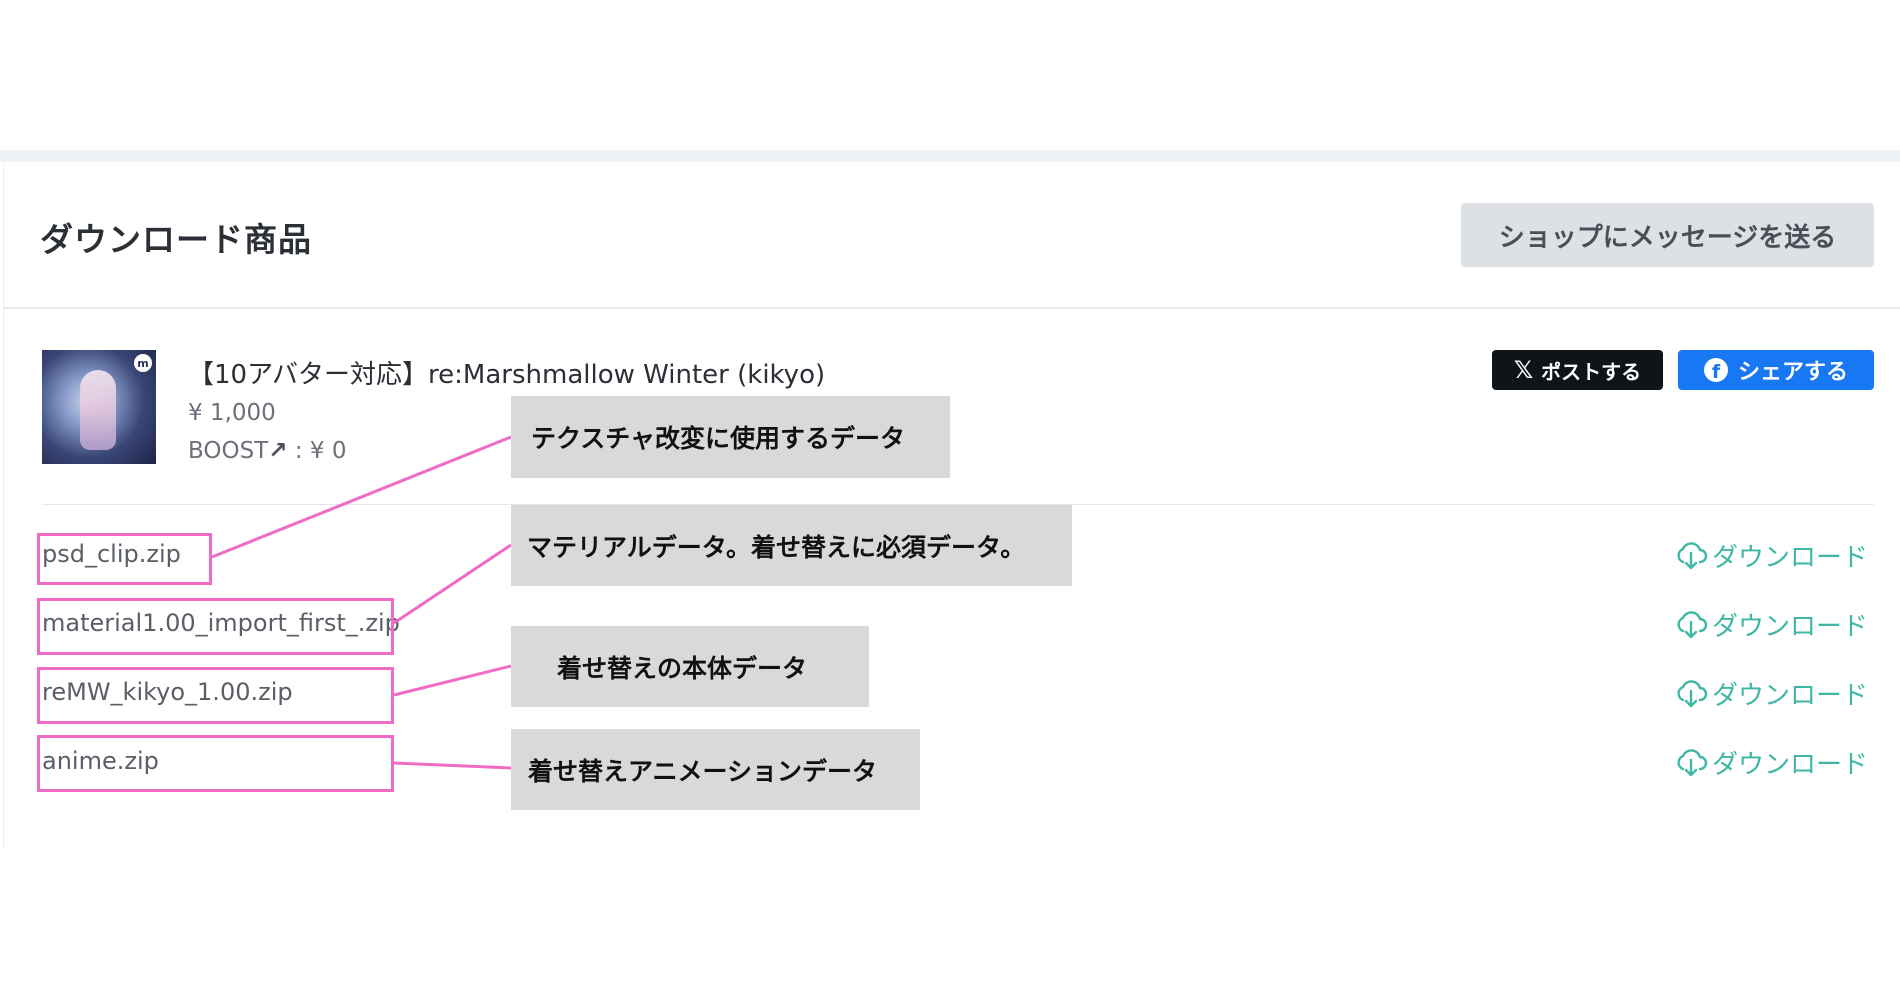  Describe the element at coordinates (715, 769) in the screenshot. I see `annotation-callout-animation: 着せ替えアニメーションデータ` at that location.